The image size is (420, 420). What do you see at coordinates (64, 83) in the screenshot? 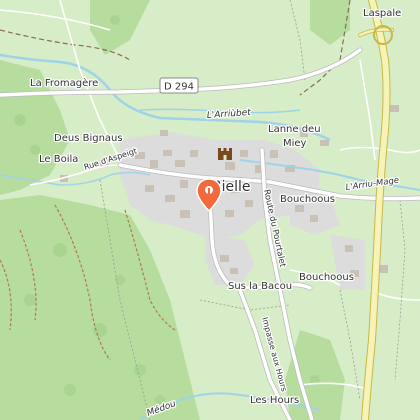
I see `place-label-la-fromagere: La Fromagère` at bounding box center [64, 83].